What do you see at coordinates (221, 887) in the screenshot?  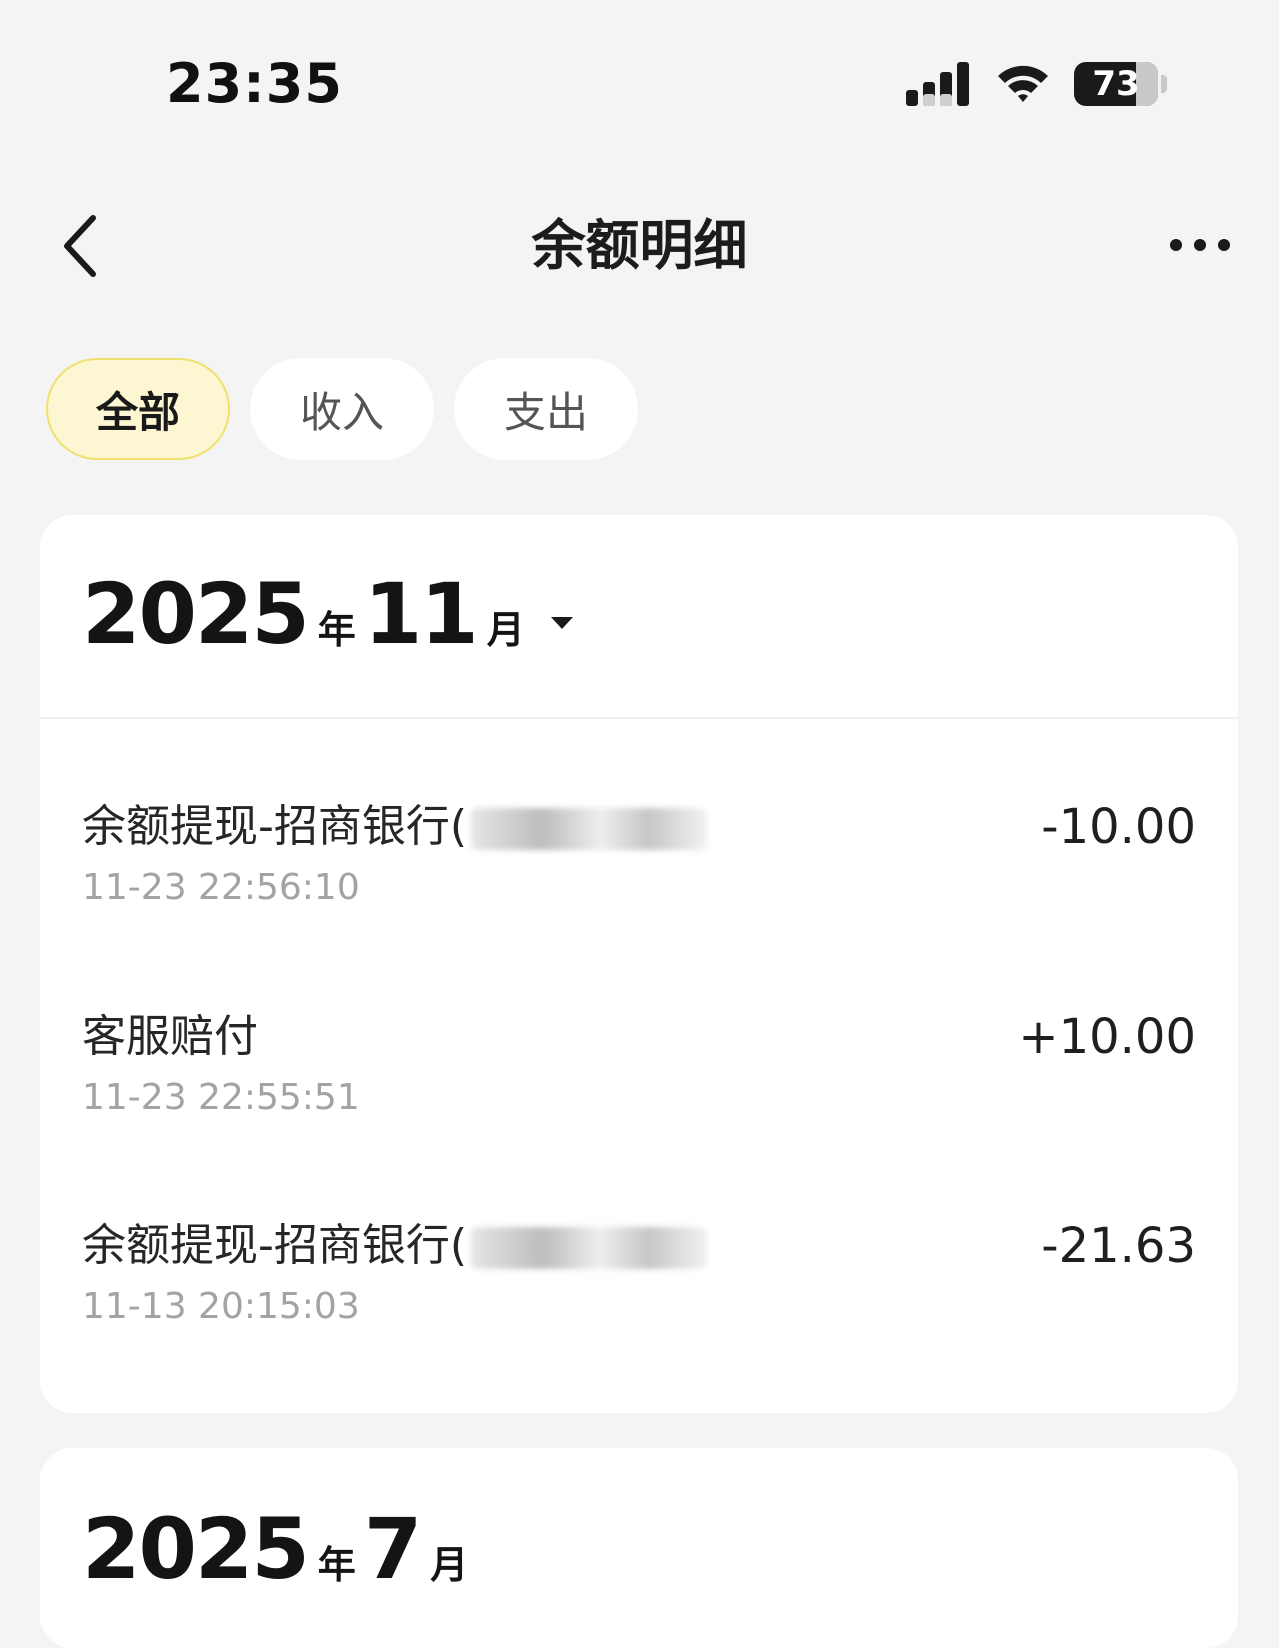 I see `transaction-time: 11-23 22:56:10` at bounding box center [221, 887].